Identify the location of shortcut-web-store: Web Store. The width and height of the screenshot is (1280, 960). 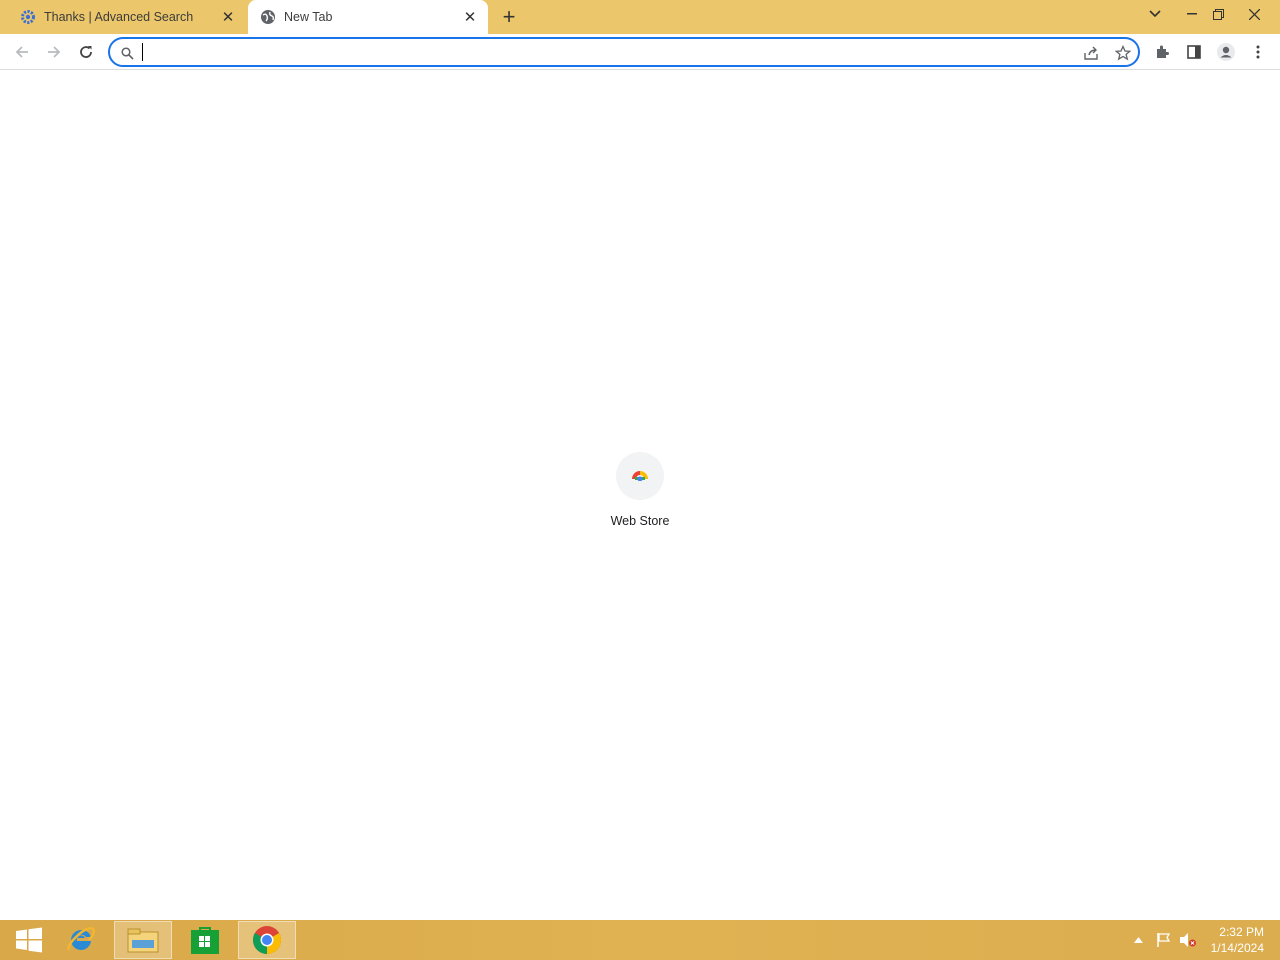
(640, 490).